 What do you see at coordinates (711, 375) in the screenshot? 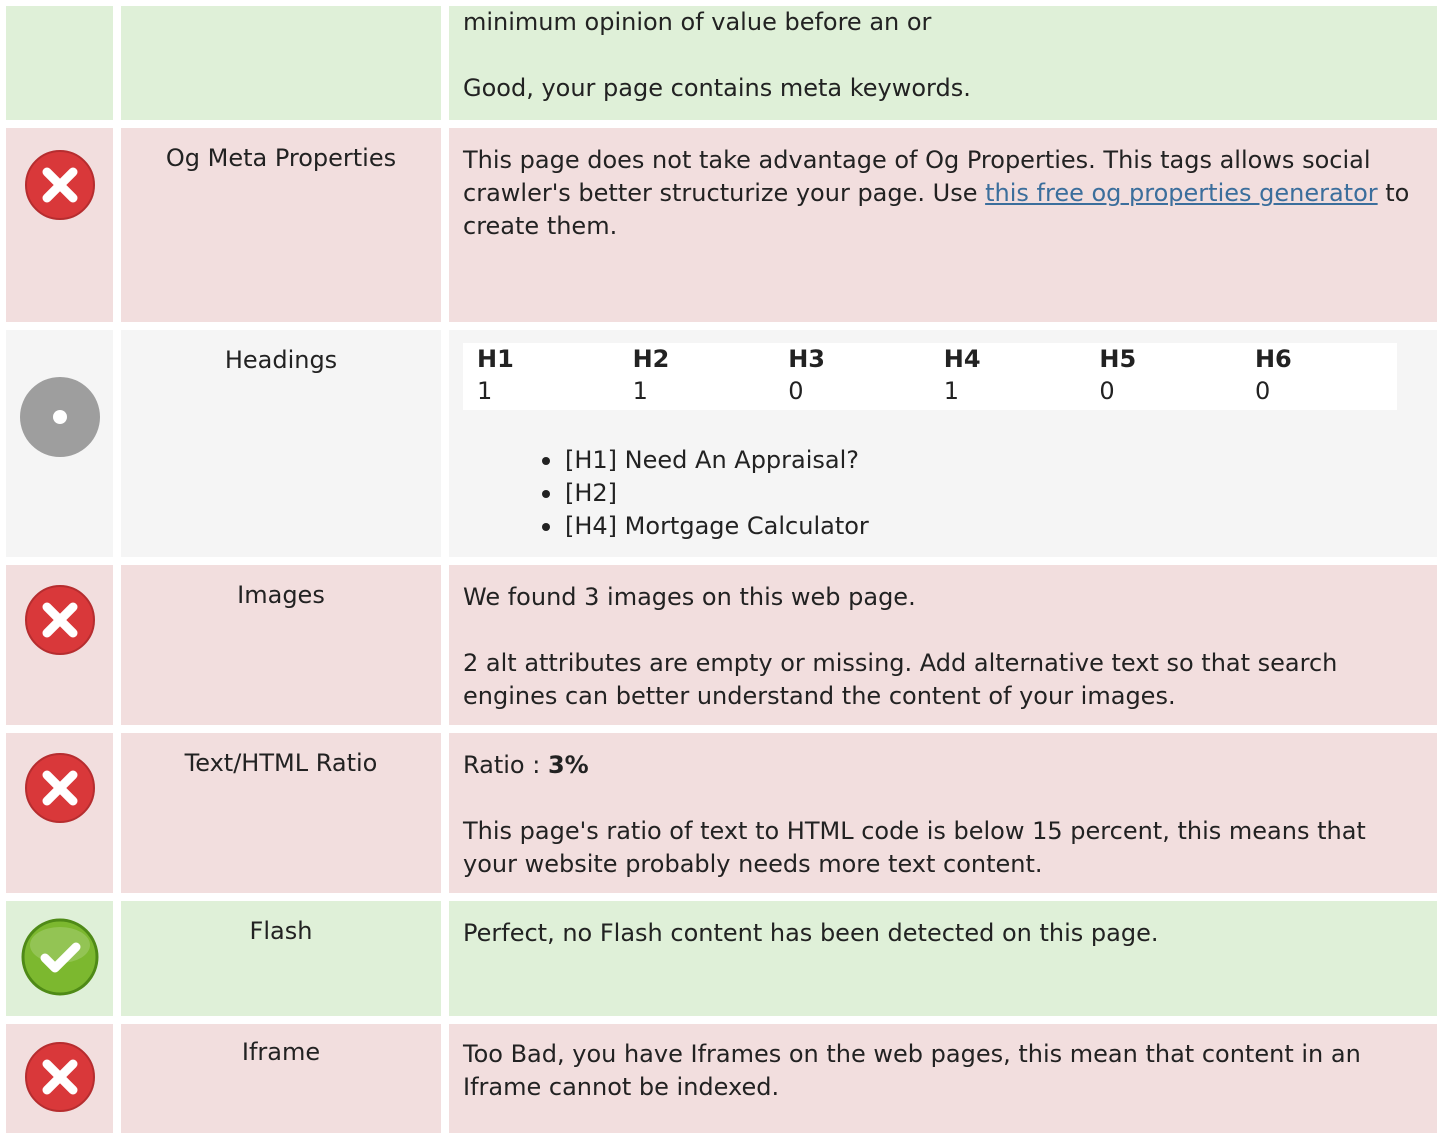
I see `headings-col-h2: H2 1` at bounding box center [711, 375].